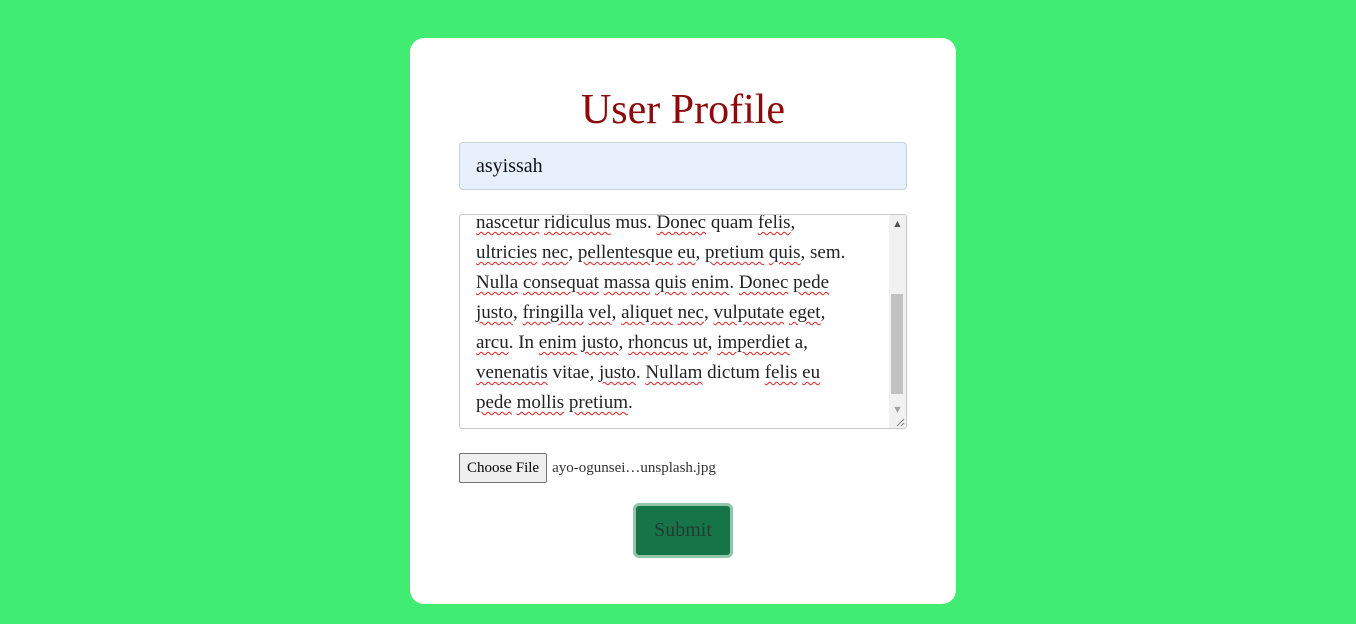 The height and width of the screenshot is (624, 1356). I want to click on misspelled-word: fringilla, so click(553, 312).